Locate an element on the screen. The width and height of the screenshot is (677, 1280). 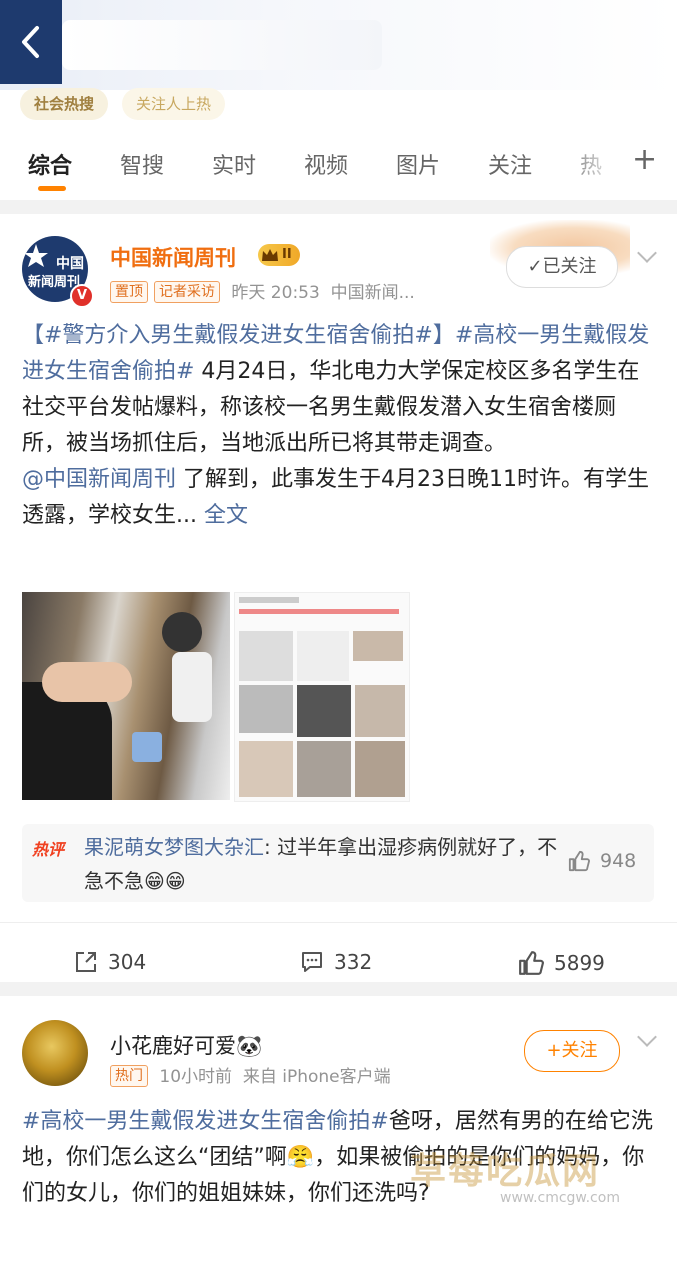
post-meta: 热门 10小时前 来自 iPhone客户端 is located at coordinates (250, 1074).